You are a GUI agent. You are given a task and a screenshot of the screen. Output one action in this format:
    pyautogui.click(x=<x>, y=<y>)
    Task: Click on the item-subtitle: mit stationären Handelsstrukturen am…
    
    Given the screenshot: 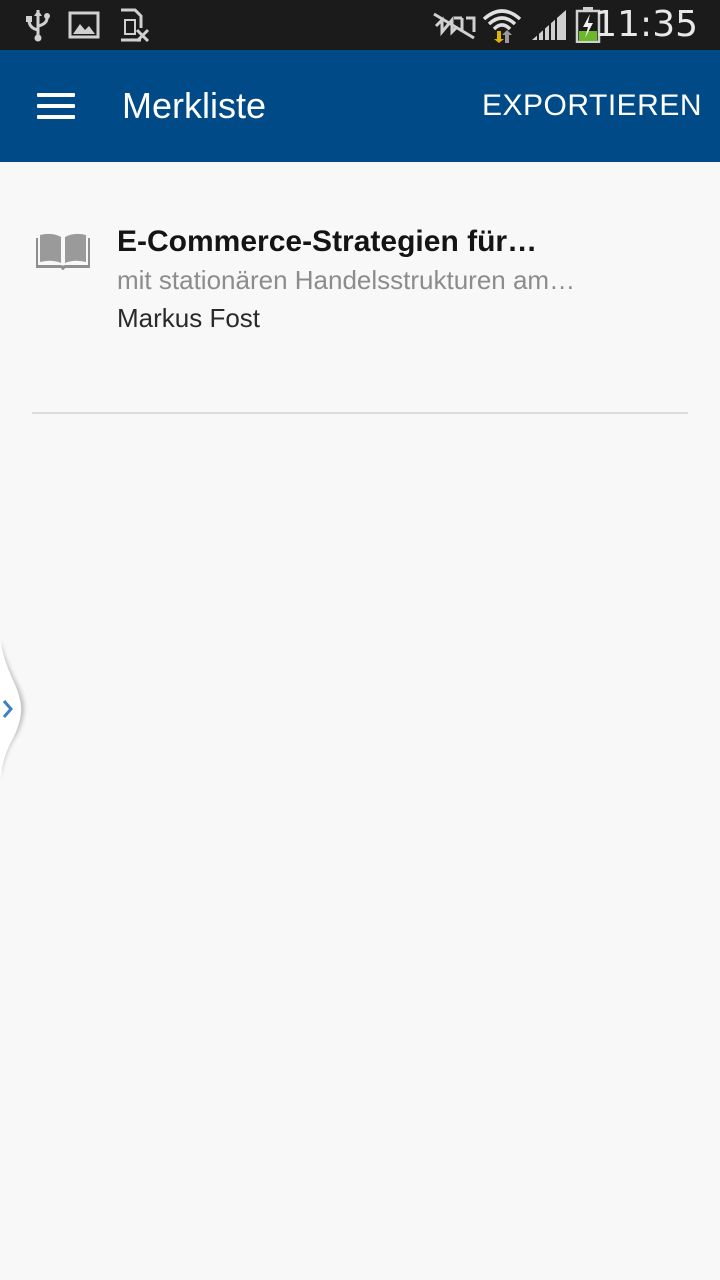 What is the action you would take?
    pyautogui.click(x=346, y=280)
    